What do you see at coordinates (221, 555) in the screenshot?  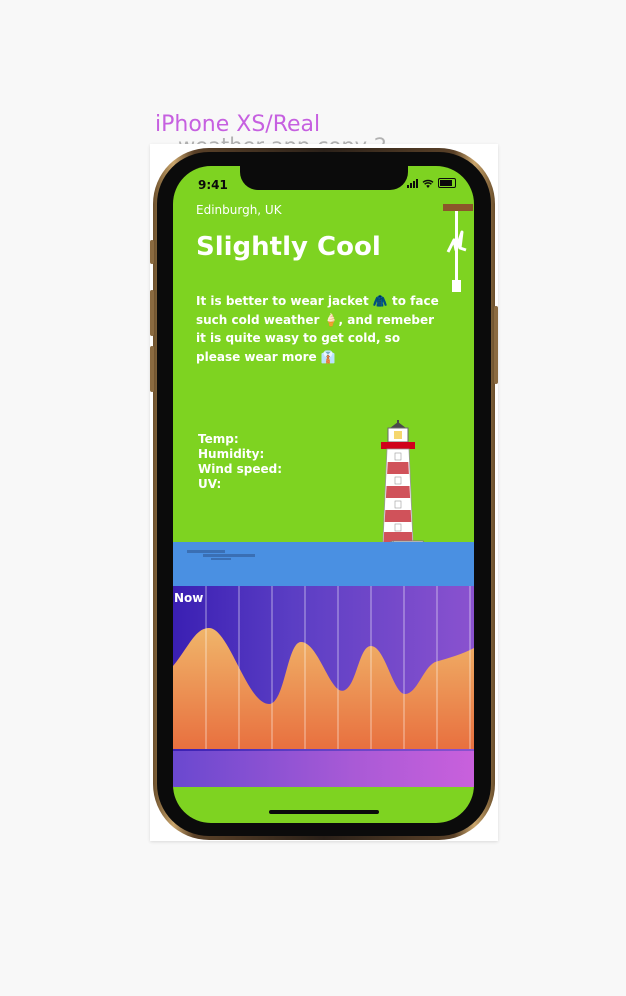 I see `wave-lines` at bounding box center [221, 555].